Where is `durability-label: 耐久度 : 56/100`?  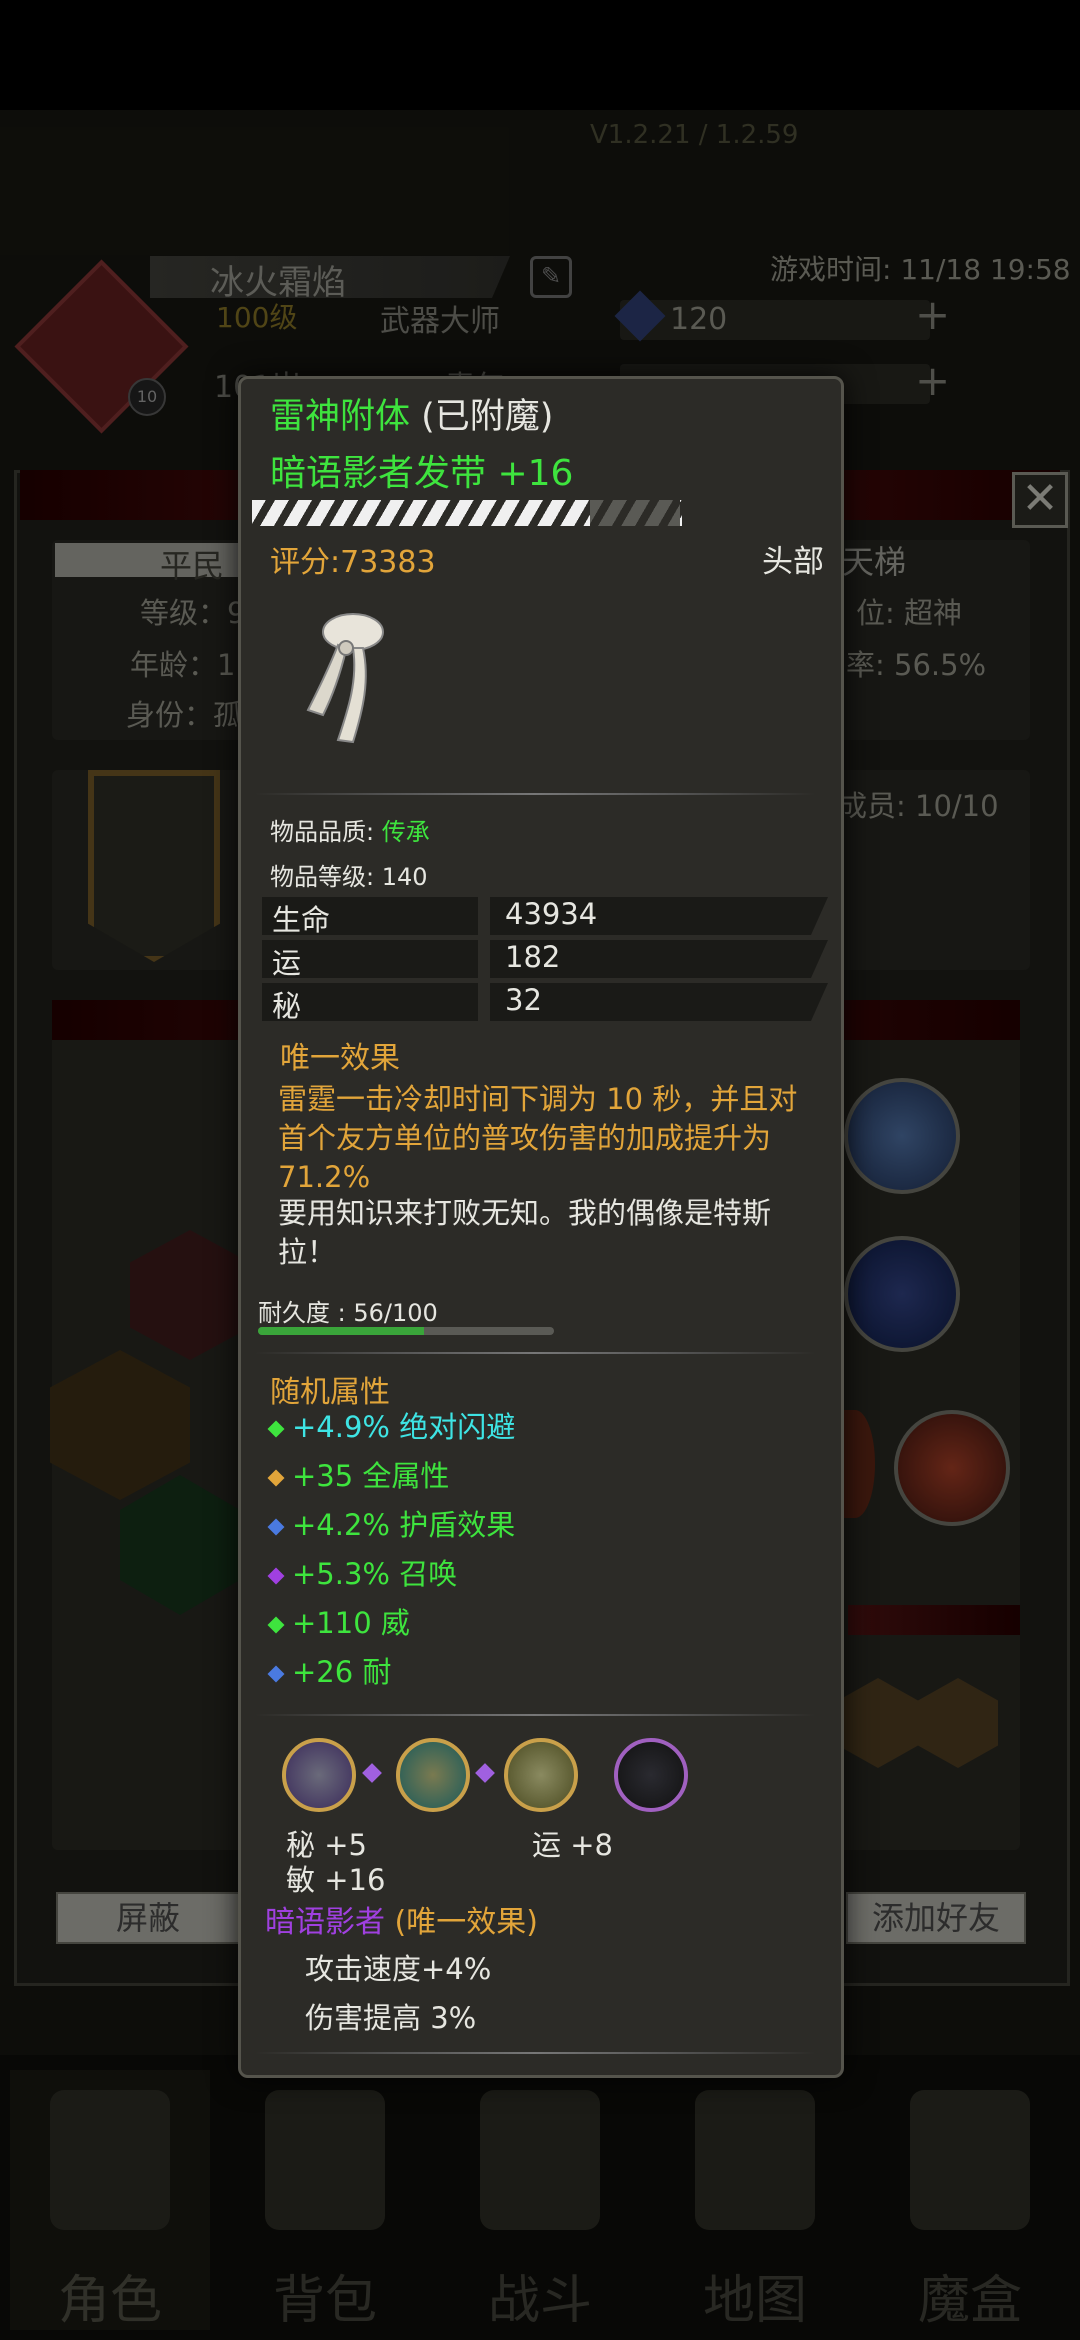 durability-label: 耐久度 : 56/100 is located at coordinates (348, 1313).